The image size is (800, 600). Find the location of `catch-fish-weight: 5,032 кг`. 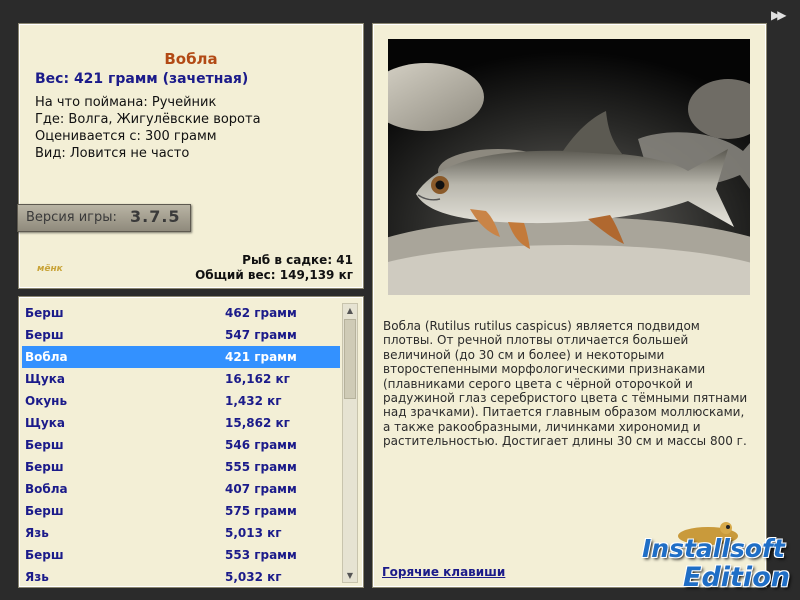

catch-fish-weight: 5,032 кг is located at coordinates (253, 577).